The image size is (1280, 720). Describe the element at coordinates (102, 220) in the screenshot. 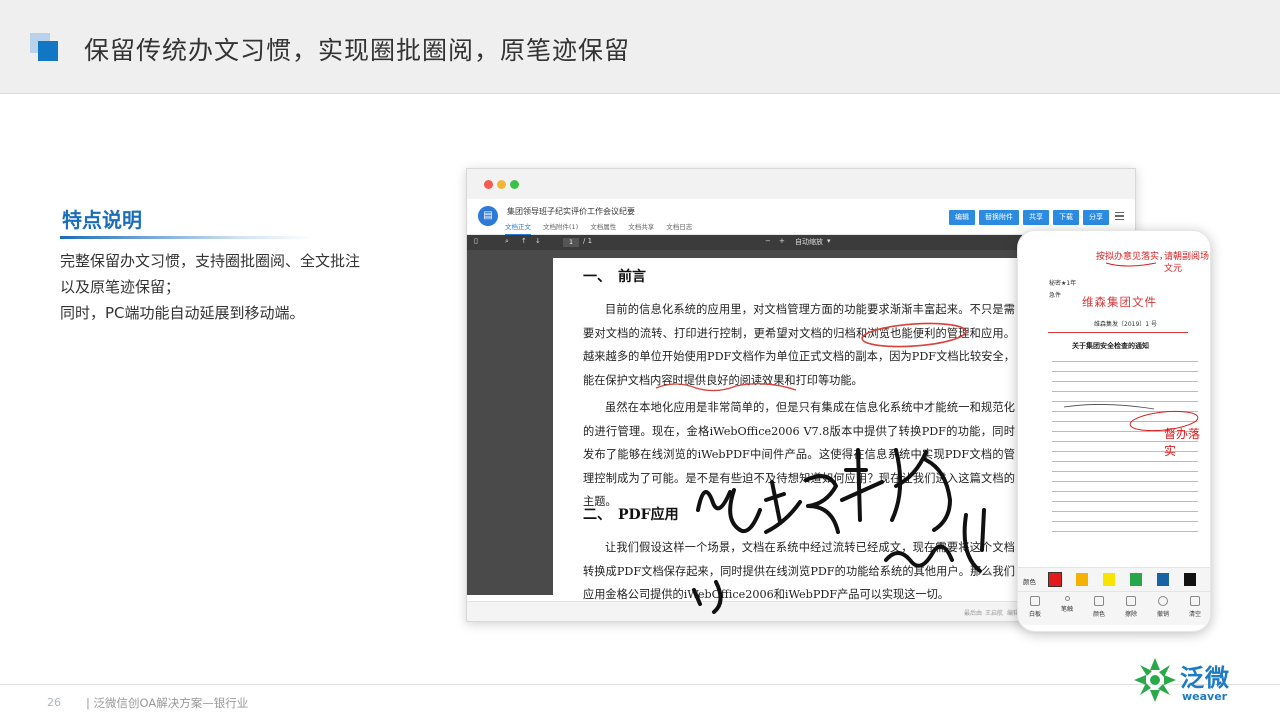

I see `feature-heading: 特点说明` at that location.